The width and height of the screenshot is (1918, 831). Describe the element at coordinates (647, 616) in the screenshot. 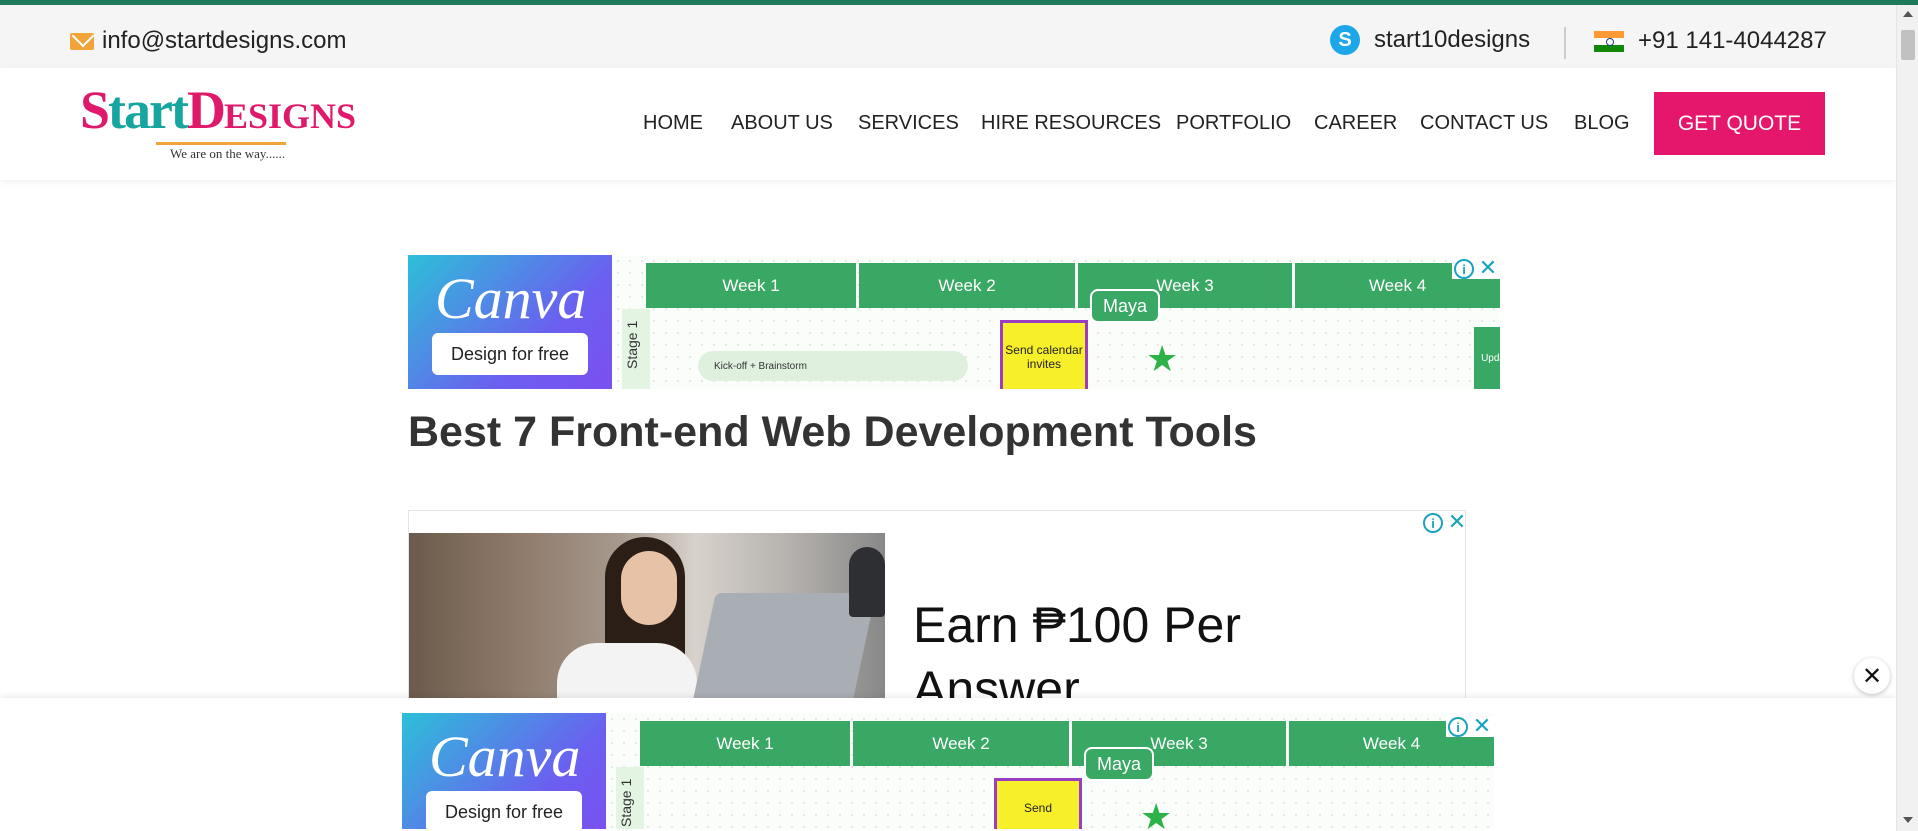

I see `ad-photo-woman-laptop` at that location.